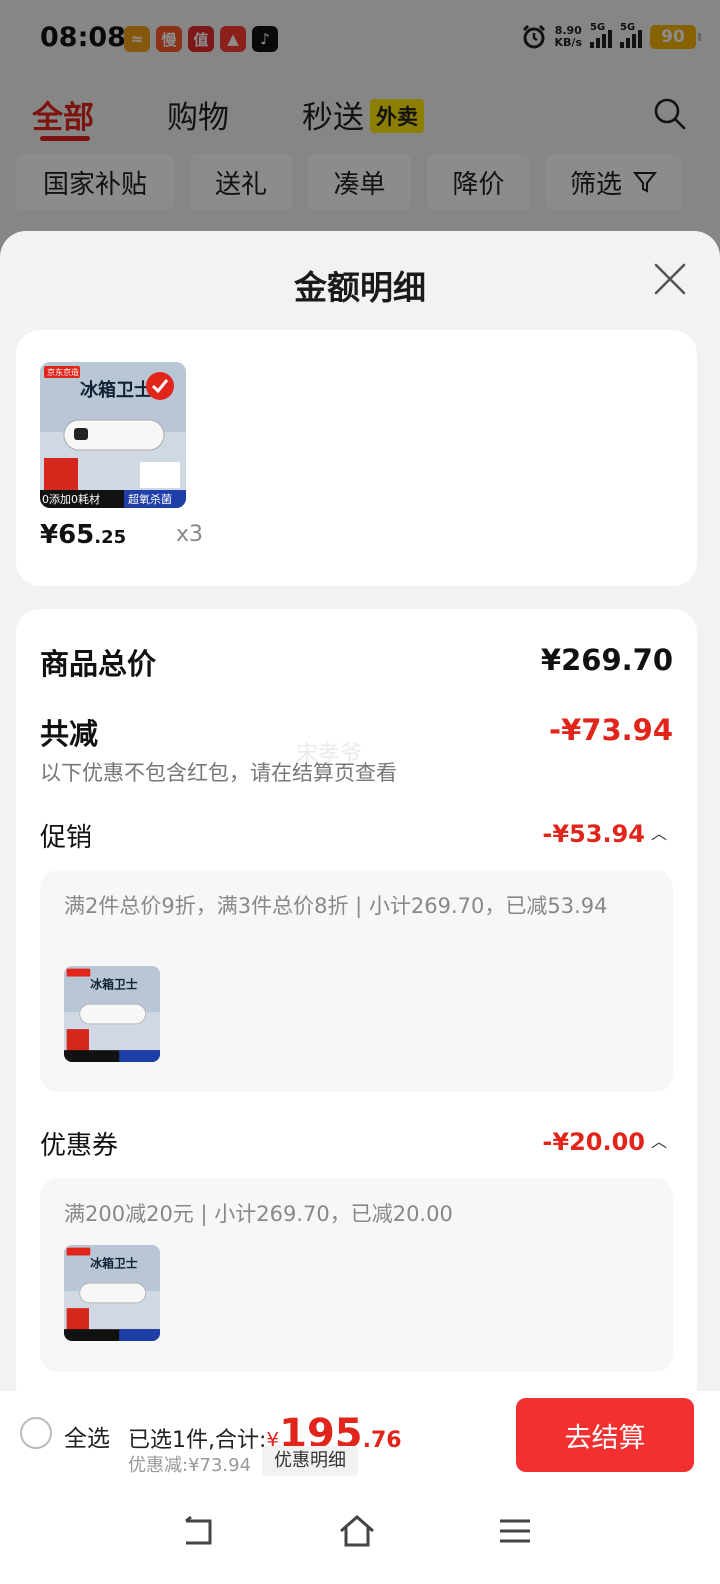 The height and width of the screenshot is (1584, 720). Describe the element at coordinates (36, 1433) in the screenshot. I see `select-all-checkbox` at that location.